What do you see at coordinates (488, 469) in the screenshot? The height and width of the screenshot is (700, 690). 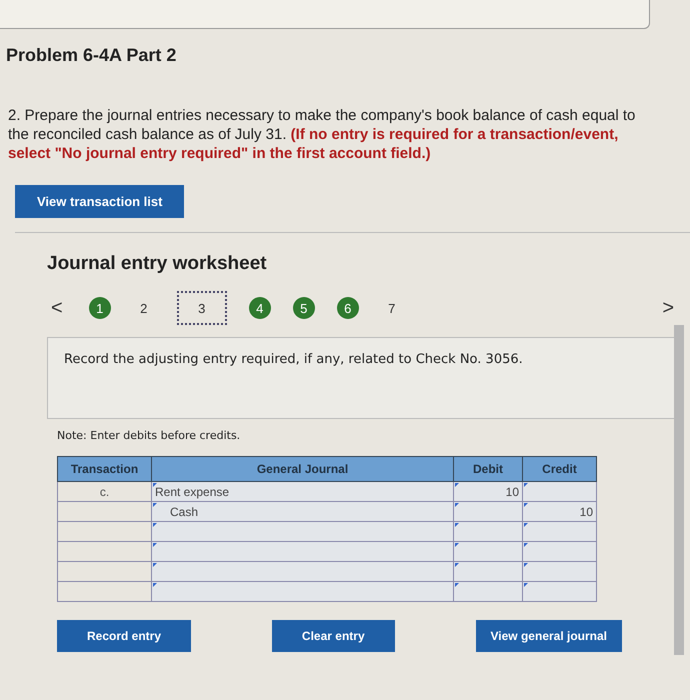 I see `column-header: Debit` at bounding box center [488, 469].